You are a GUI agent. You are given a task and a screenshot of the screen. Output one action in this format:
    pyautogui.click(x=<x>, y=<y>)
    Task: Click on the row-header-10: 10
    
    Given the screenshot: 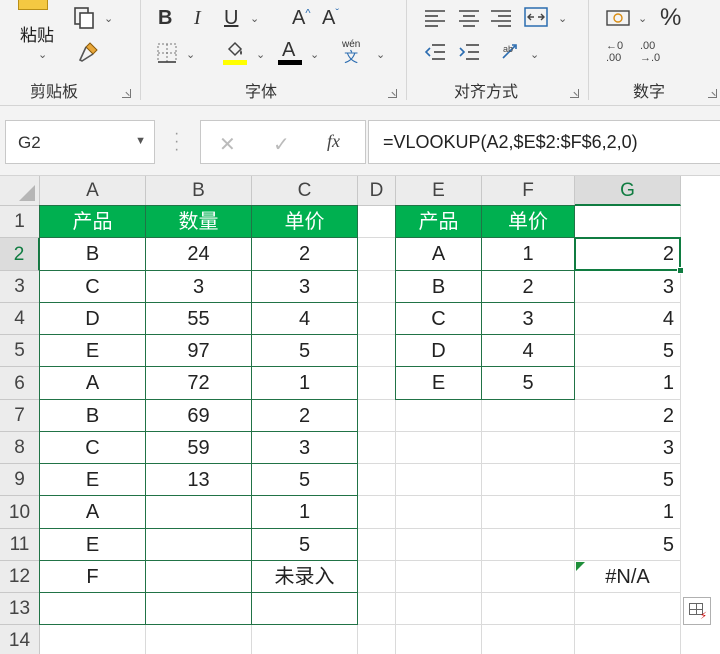 What is the action you would take?
    pyautogui.click(x=20, y=512)
    